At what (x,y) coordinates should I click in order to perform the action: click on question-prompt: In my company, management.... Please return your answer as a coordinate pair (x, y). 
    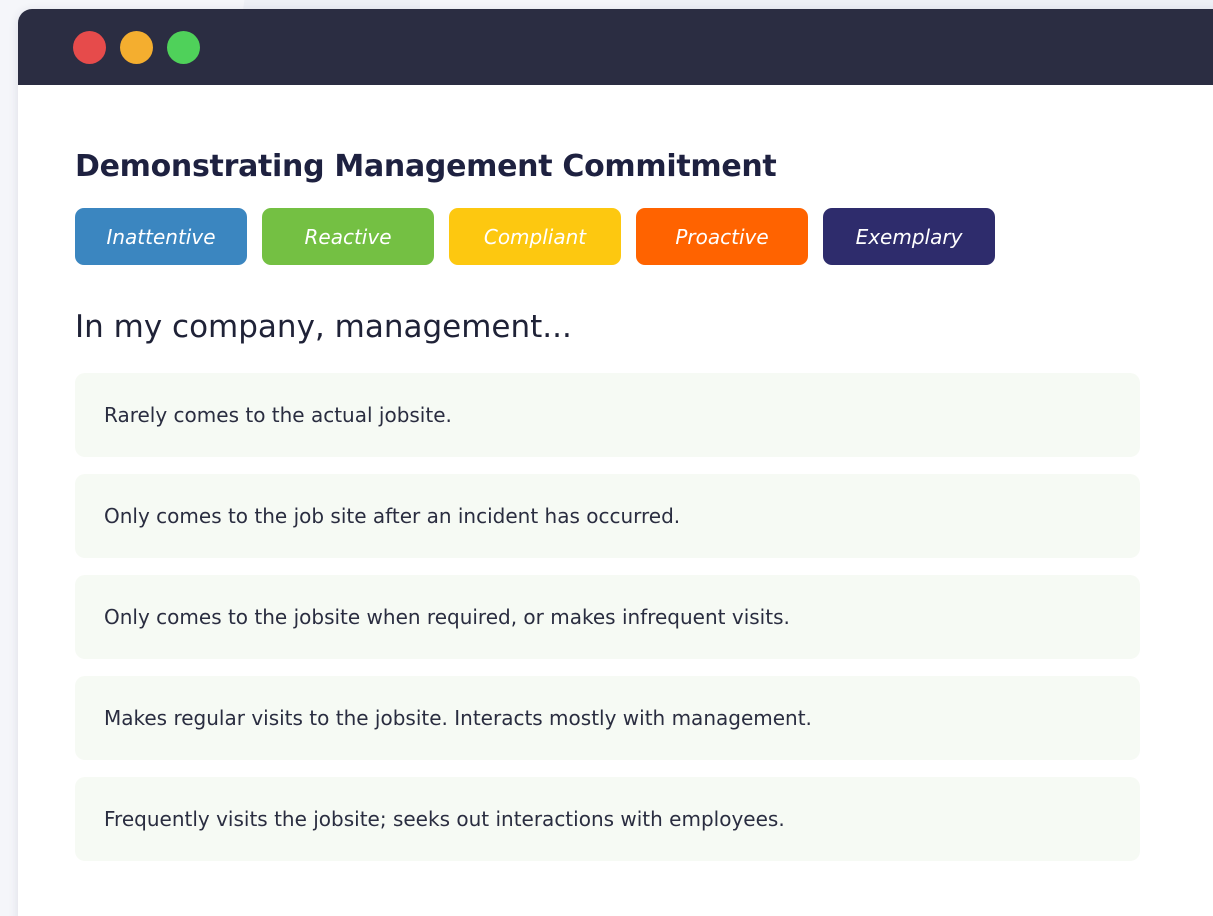
    Looking at the image, I should click on (323, 327).